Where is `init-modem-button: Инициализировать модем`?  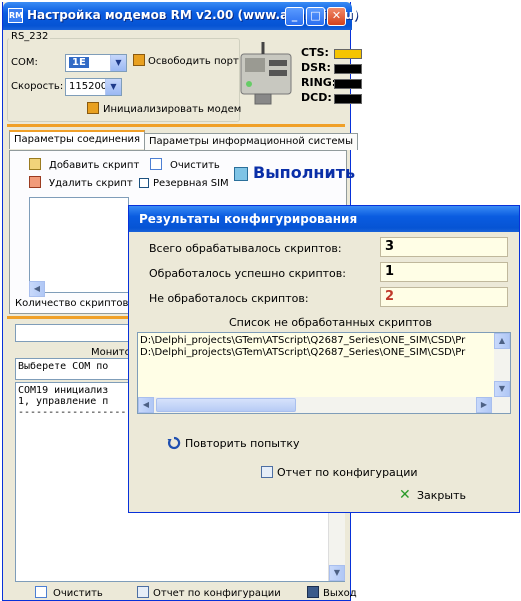 init-modem-button: Инициализировать модем is located at coordinates (172, 109).